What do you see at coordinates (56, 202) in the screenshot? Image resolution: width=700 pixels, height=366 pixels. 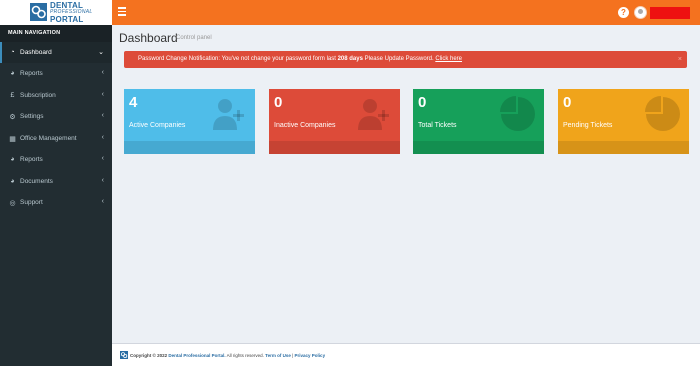 I see `sidebar-item-support: ◎ Support ‹` at bounding box center [56, 202].